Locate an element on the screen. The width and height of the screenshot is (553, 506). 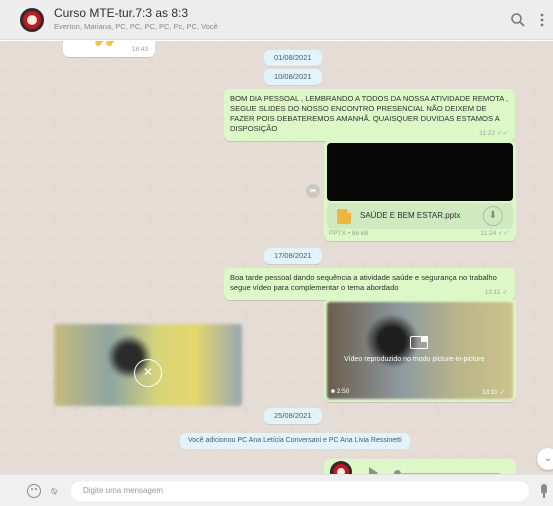
sent-check-icon: ✓ is located at coordinates (505, 292).